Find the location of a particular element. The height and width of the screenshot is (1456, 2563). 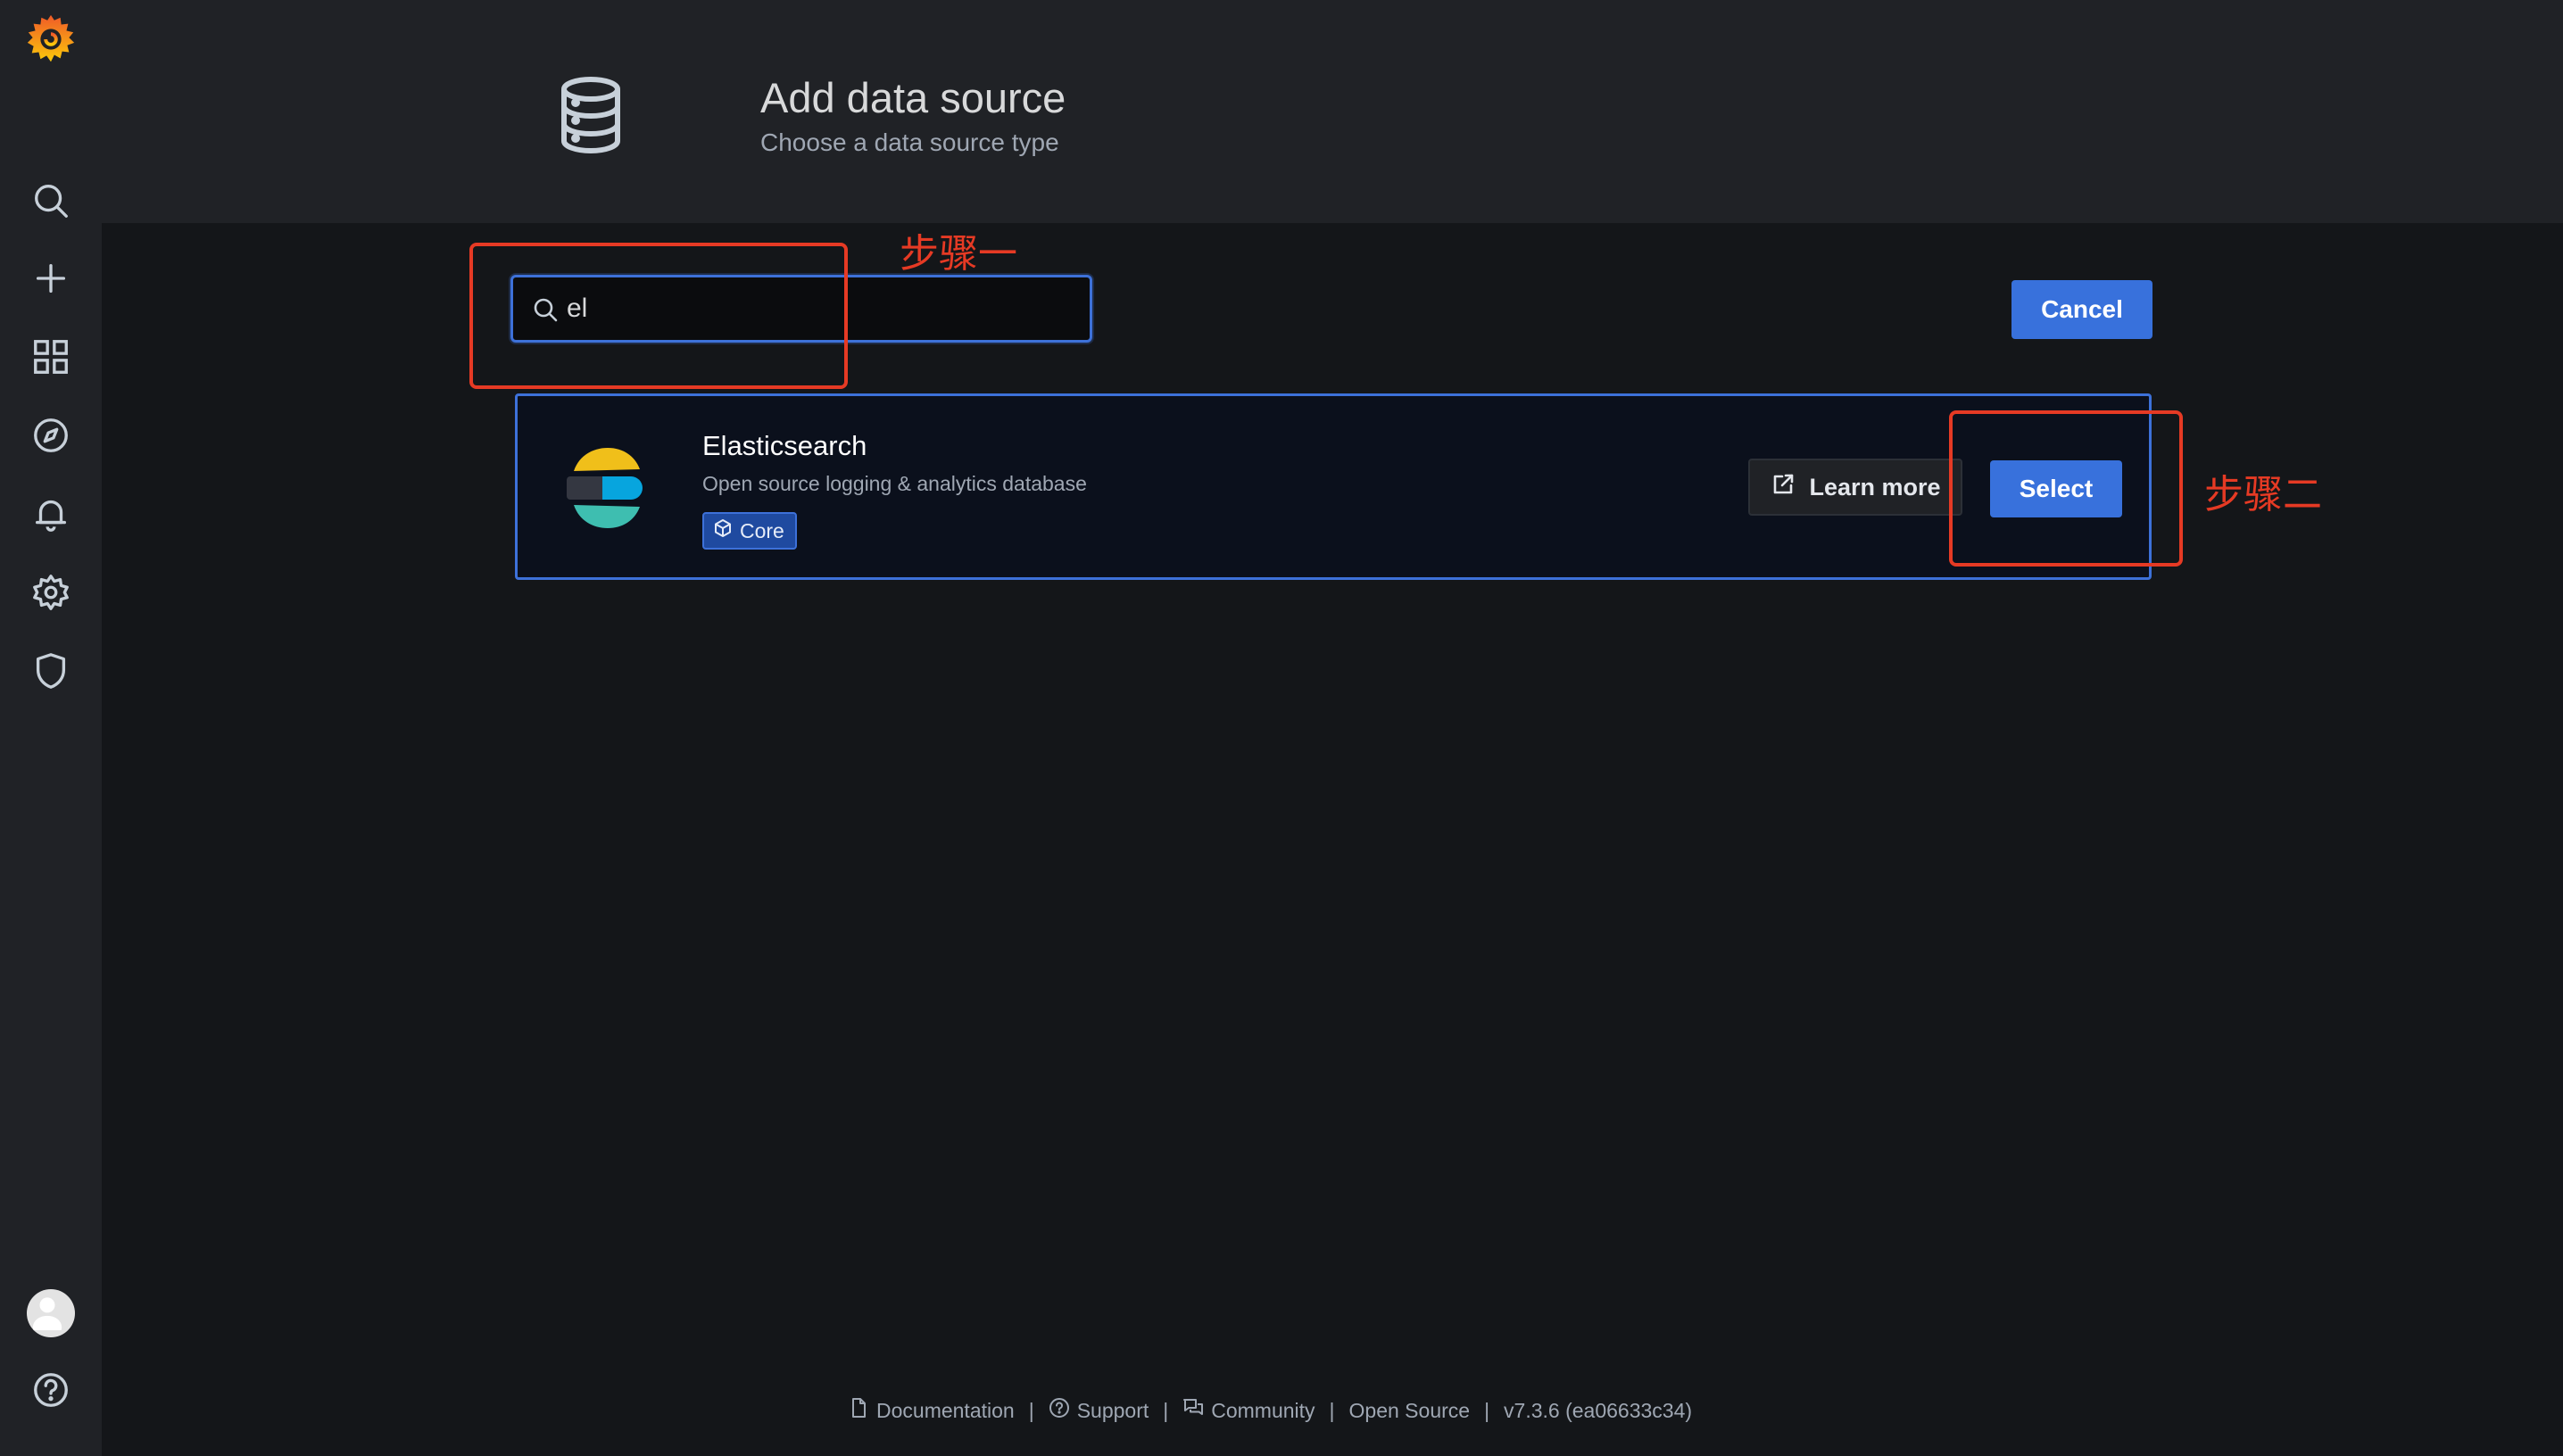

footer-link-label: Documentation is located at coordinates (945, 1410).